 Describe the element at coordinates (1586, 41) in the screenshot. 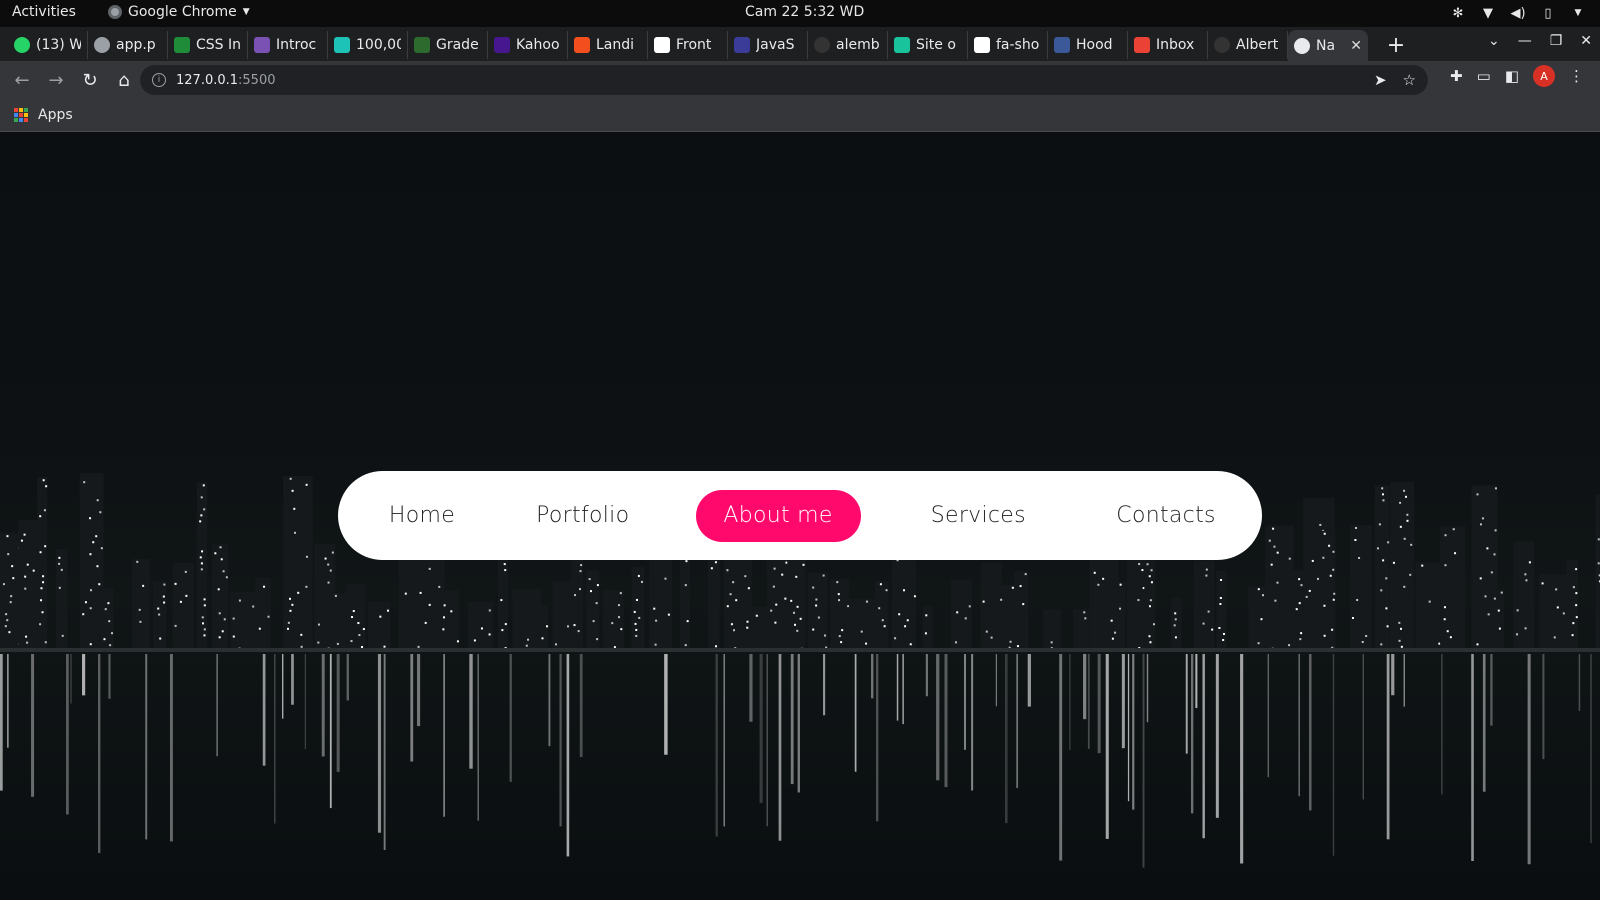

I see `close-window-icon: ✕` at that location.